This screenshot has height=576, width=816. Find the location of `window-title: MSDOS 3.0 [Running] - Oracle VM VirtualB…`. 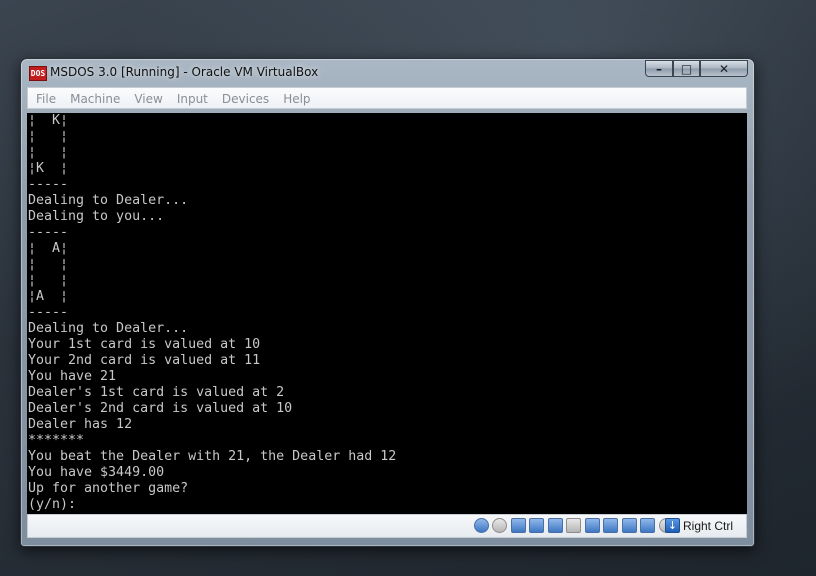

window-title: MSDOS 3.0 [Running] - Oracle VM VirtualB… is located at coordinates (184, 72).